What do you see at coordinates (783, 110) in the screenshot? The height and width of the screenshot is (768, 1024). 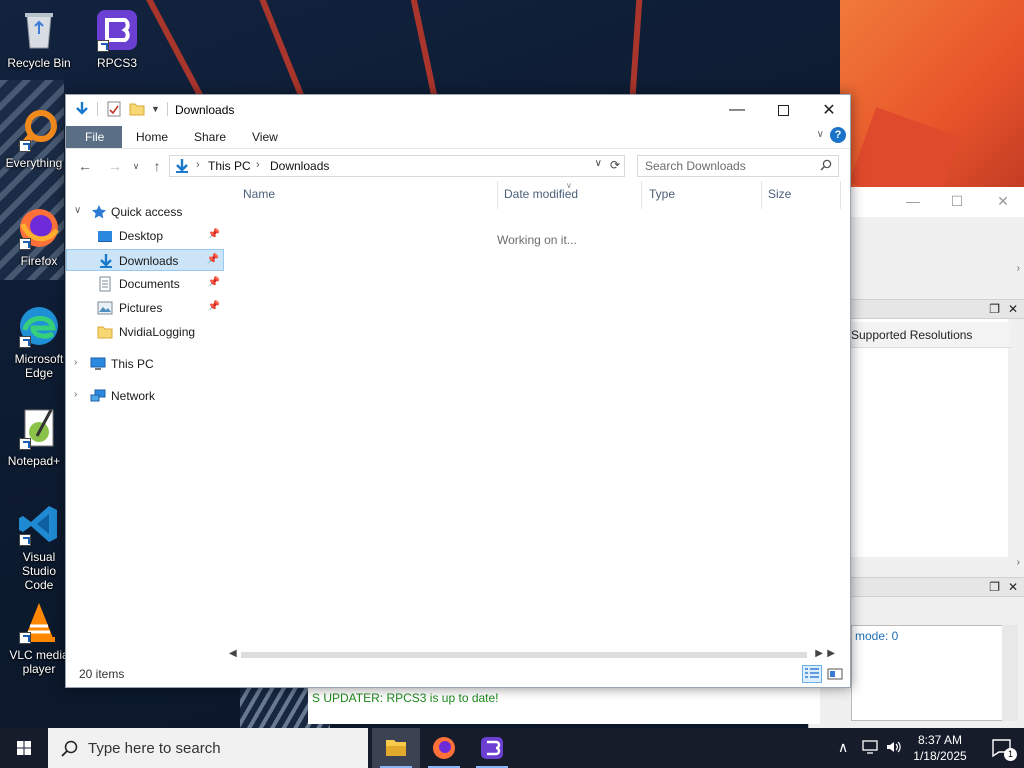 I see `maximize-button` at bounding box center [783, 110].